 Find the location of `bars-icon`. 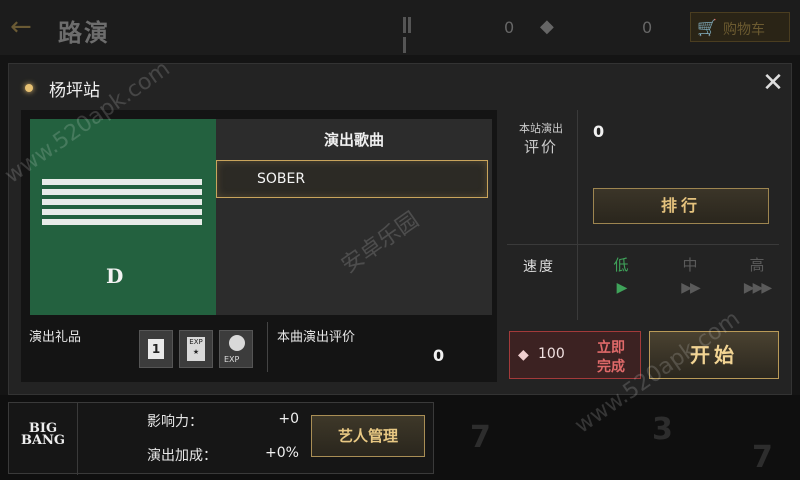

bars-icon is located at coordinates (410, 35).